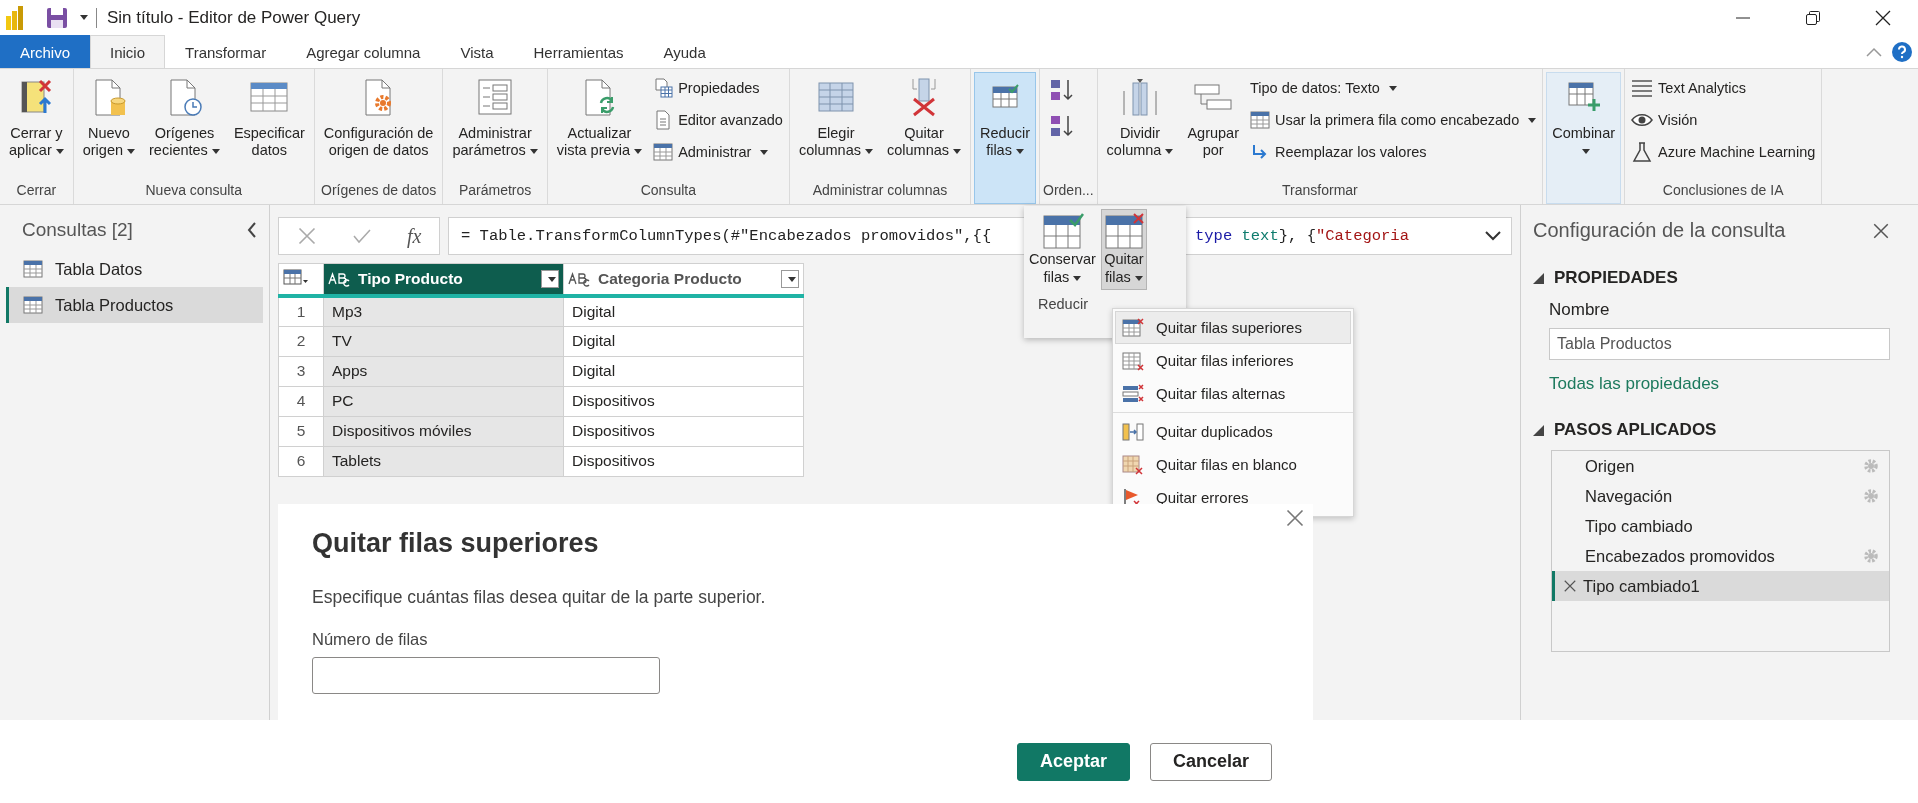 The height and width of the screenshot is (803, 1918). Describe the element at coordinates (1233, 393) in the screenshot. I see `menu-item: Quitar filas alternas` at that location.